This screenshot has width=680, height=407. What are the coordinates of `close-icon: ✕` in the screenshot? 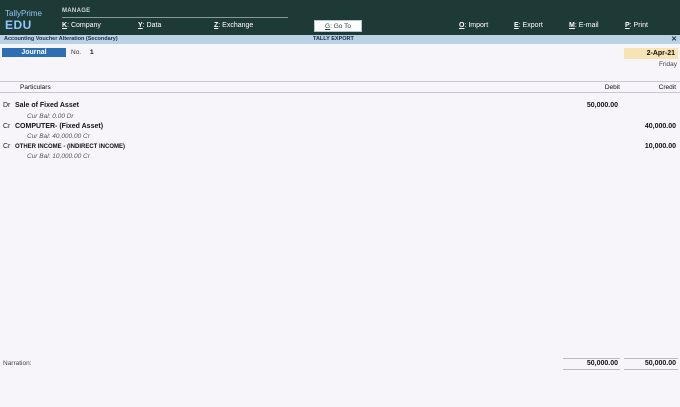 It's located at (674, 39).